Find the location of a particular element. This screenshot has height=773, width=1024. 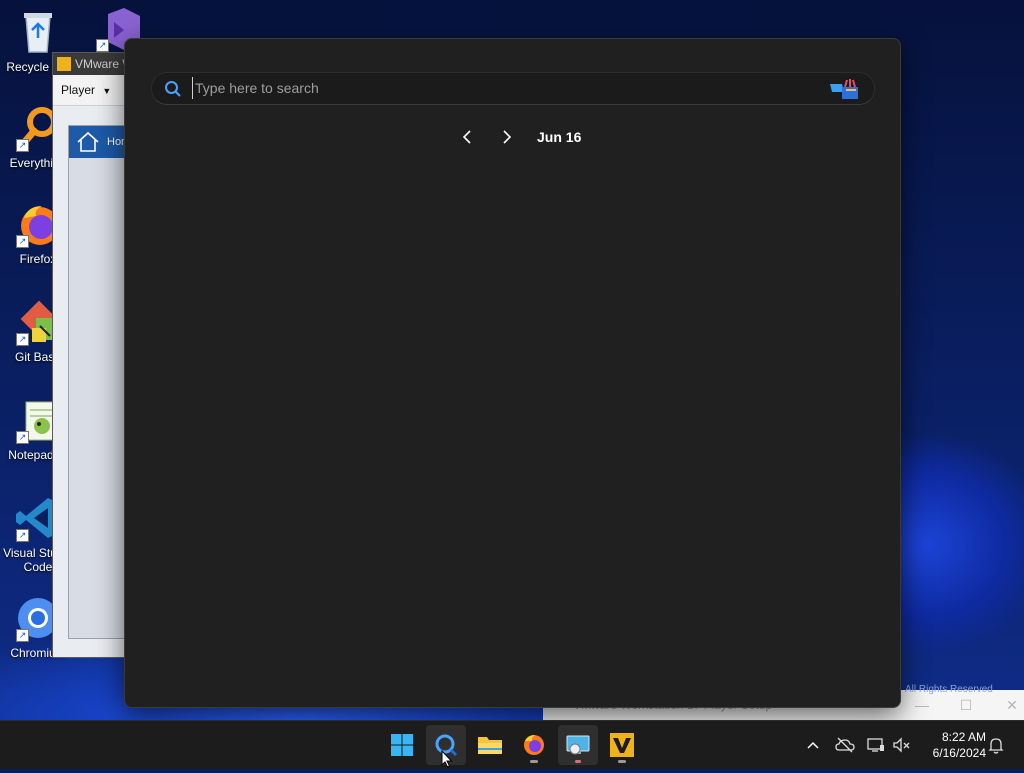

windows-start-icon is located at coordinates (402, 745).